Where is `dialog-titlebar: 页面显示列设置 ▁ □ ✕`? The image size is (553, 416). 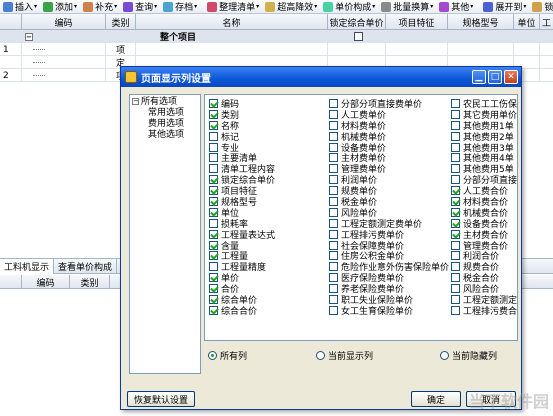 dialog-titlebar: 页面显示列设置 ▁ □ ✕ is located at coordinates (321, 77).